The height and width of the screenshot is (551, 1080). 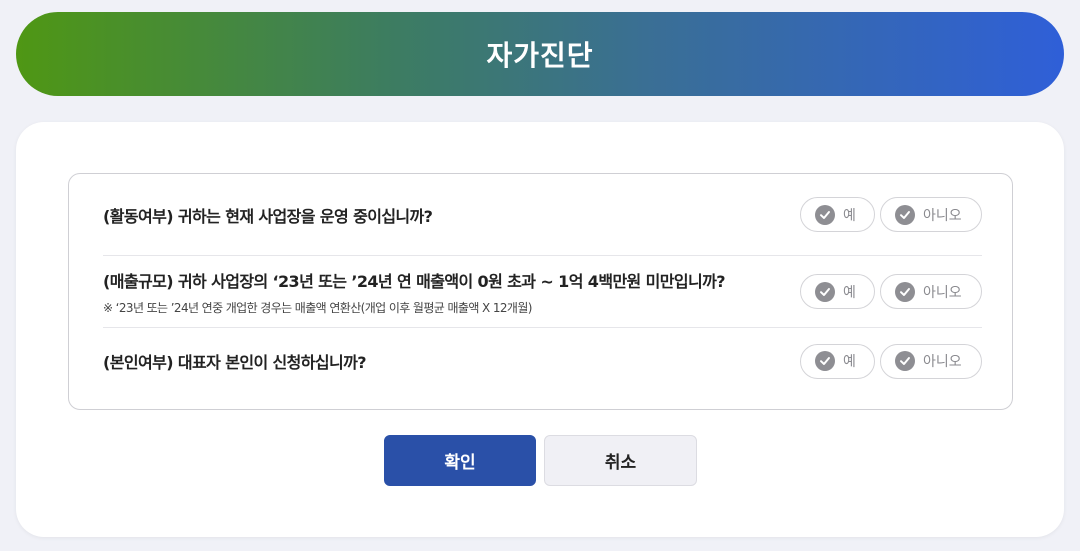 What do you see at coordinates (460, 460) in the screenshot?
I see `confirm-button: 확인` at bounding box center [460, 460].